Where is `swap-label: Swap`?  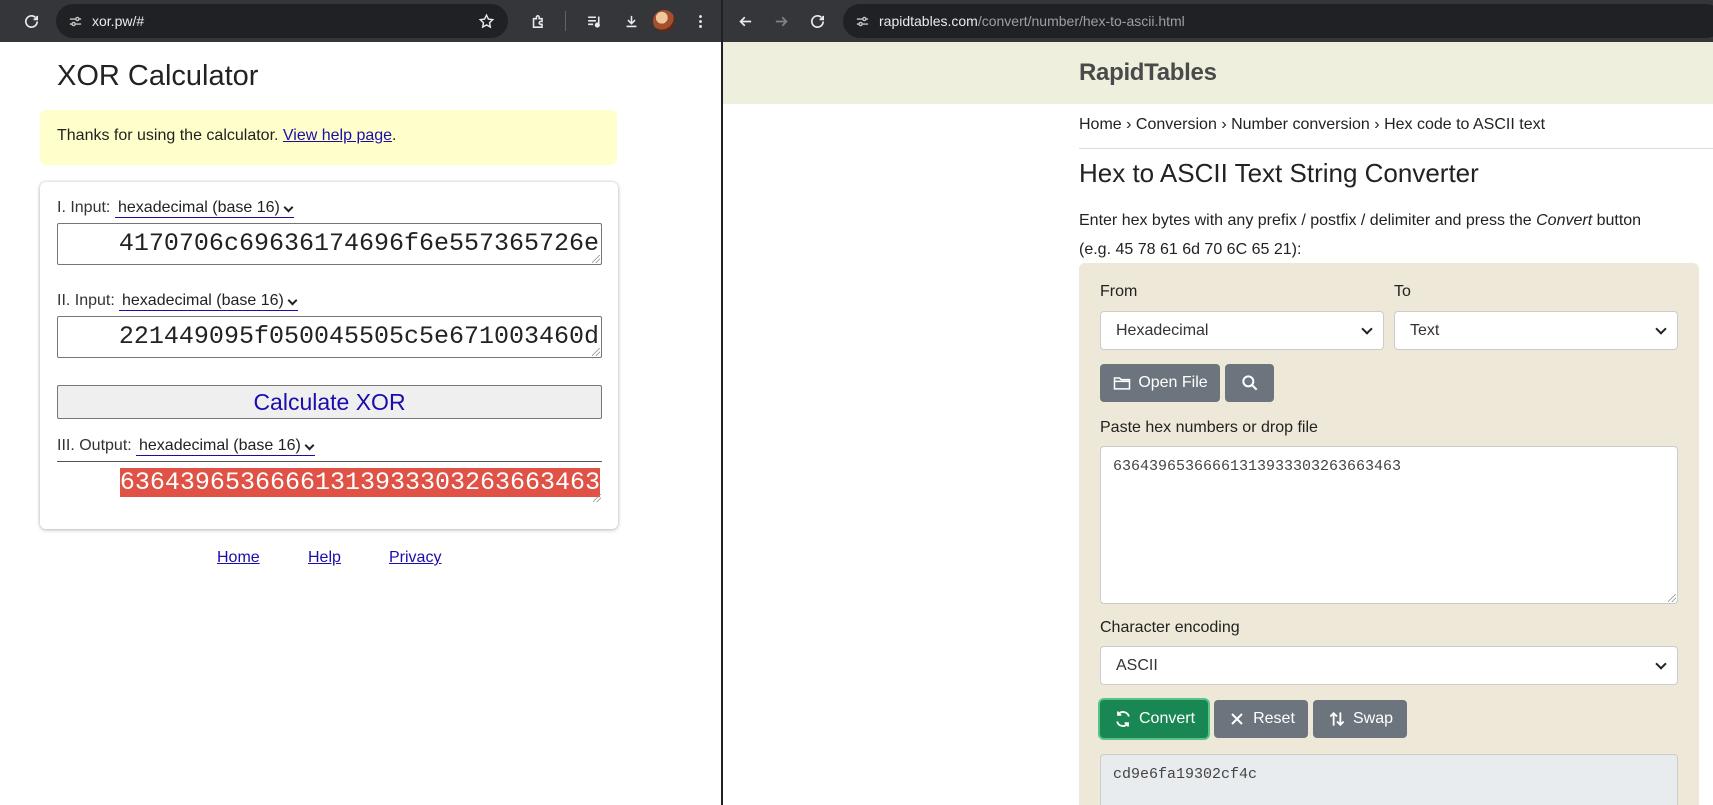 swap-label: Swap is located at coordinates (1373, 718).